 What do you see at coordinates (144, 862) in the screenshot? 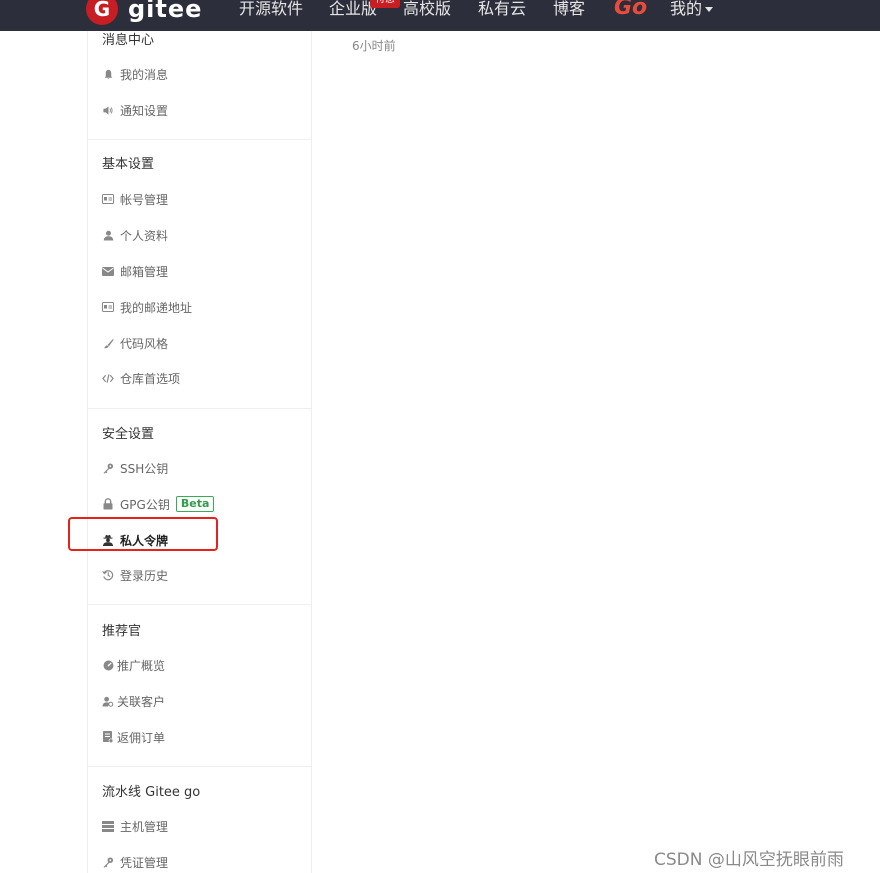
I see `sidebar-item-label: 凭证管理` at bounding box center [144, 862].